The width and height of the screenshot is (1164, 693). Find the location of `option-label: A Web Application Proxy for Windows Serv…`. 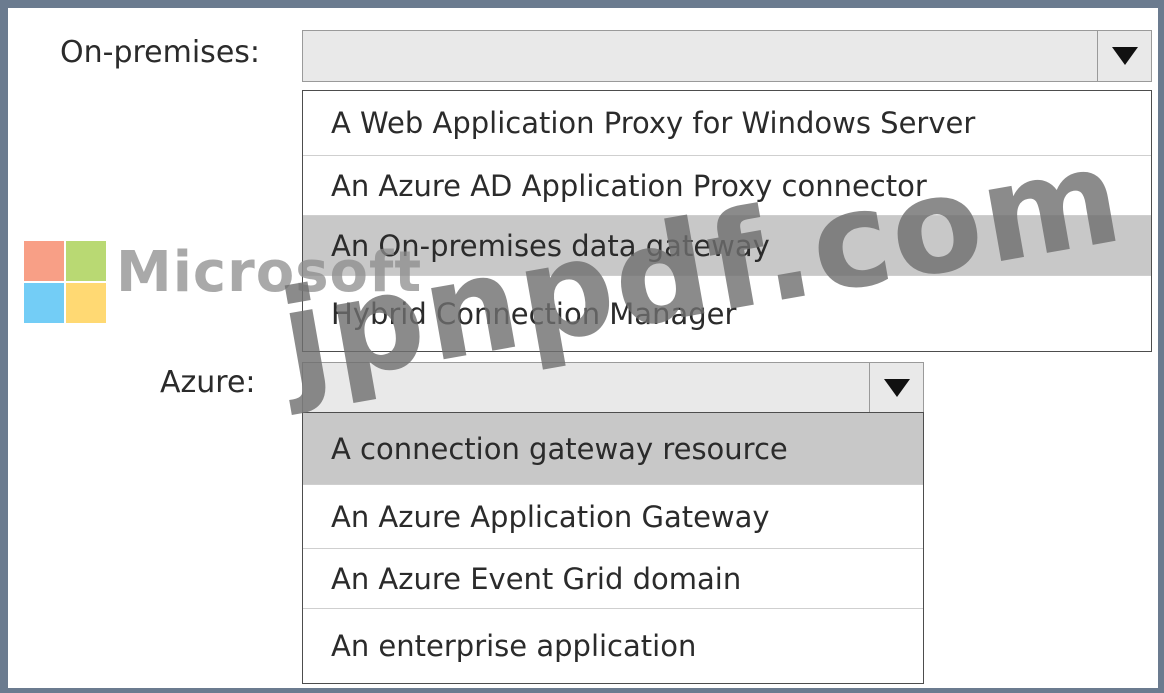

option-label: A Web Application Proxy for Windows Serv… is located at coordinates (653, 123).